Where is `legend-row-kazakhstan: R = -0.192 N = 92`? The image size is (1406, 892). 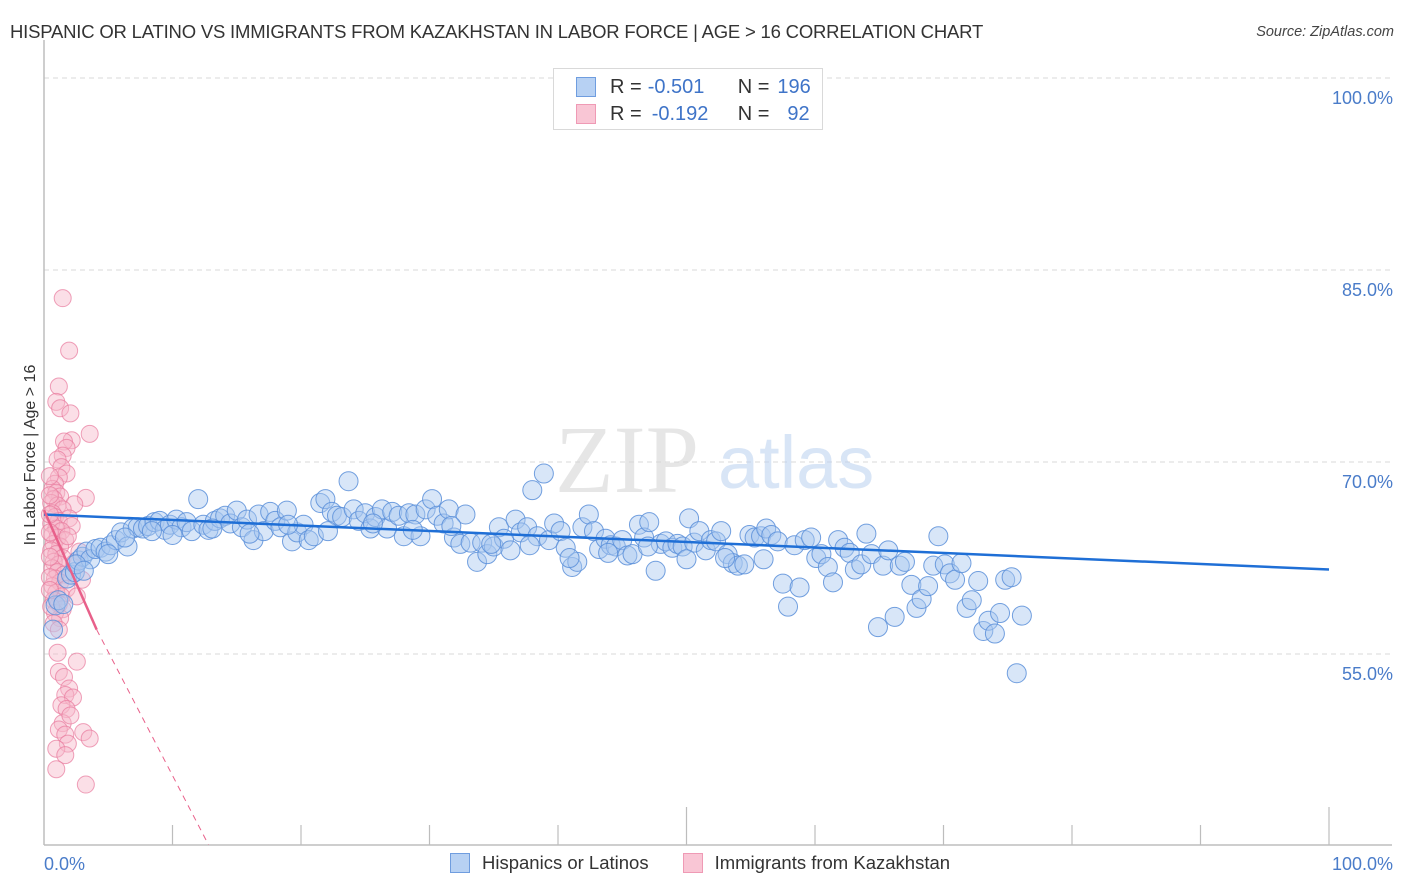
legend-row-kazakhstan: R = -0.192 N = 92 is located at coordinates (693, 114).